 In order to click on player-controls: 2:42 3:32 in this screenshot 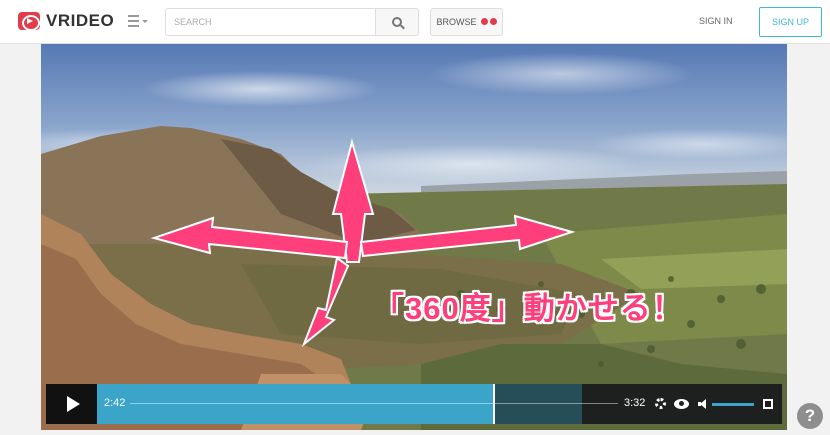, I will do `click(414, 404)`.